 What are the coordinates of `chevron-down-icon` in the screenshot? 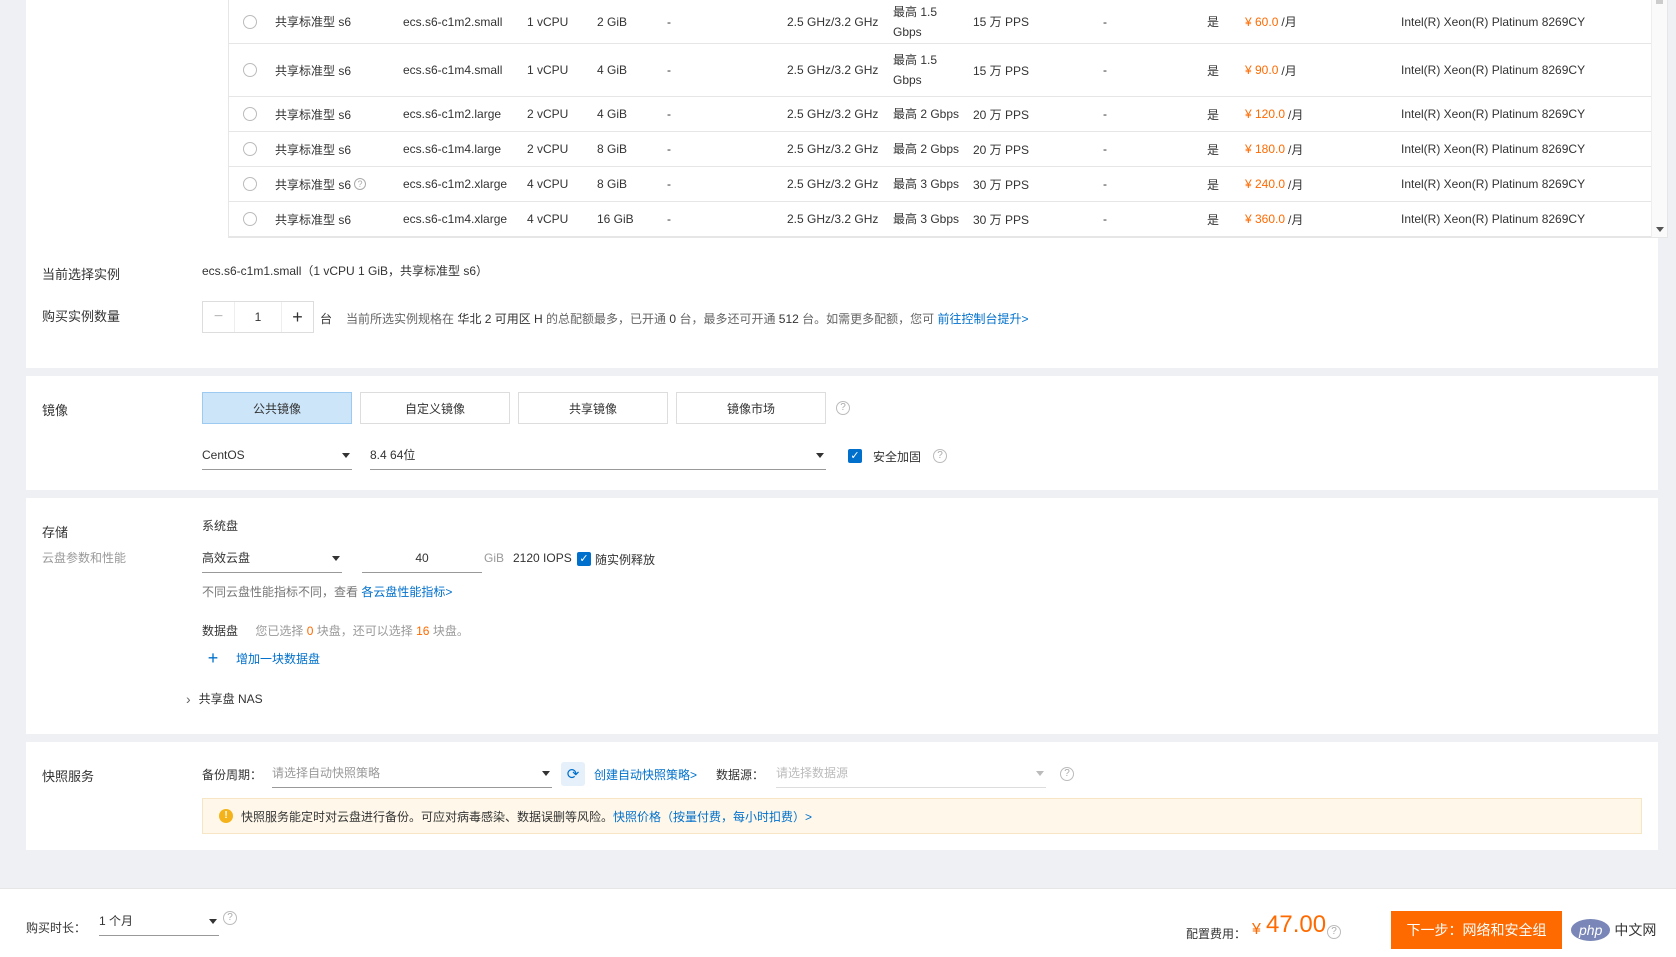 It's located at (1040, 773).